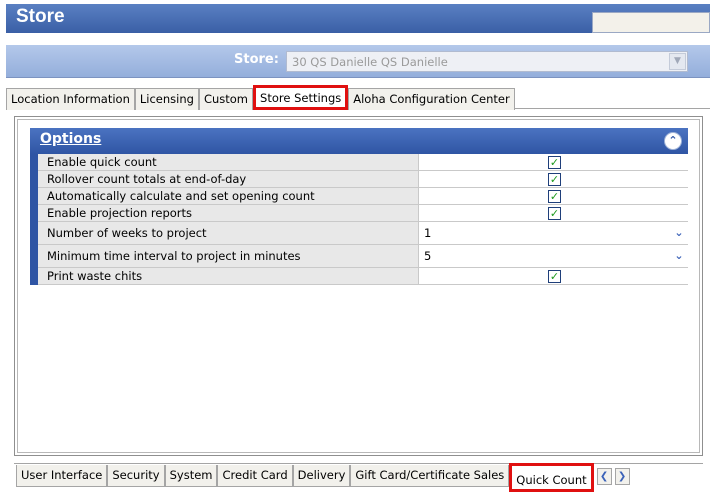 The width and height of the screenshot is (710, 498). I want to click on scroll-right-icon: ❯, so click(622, 476).